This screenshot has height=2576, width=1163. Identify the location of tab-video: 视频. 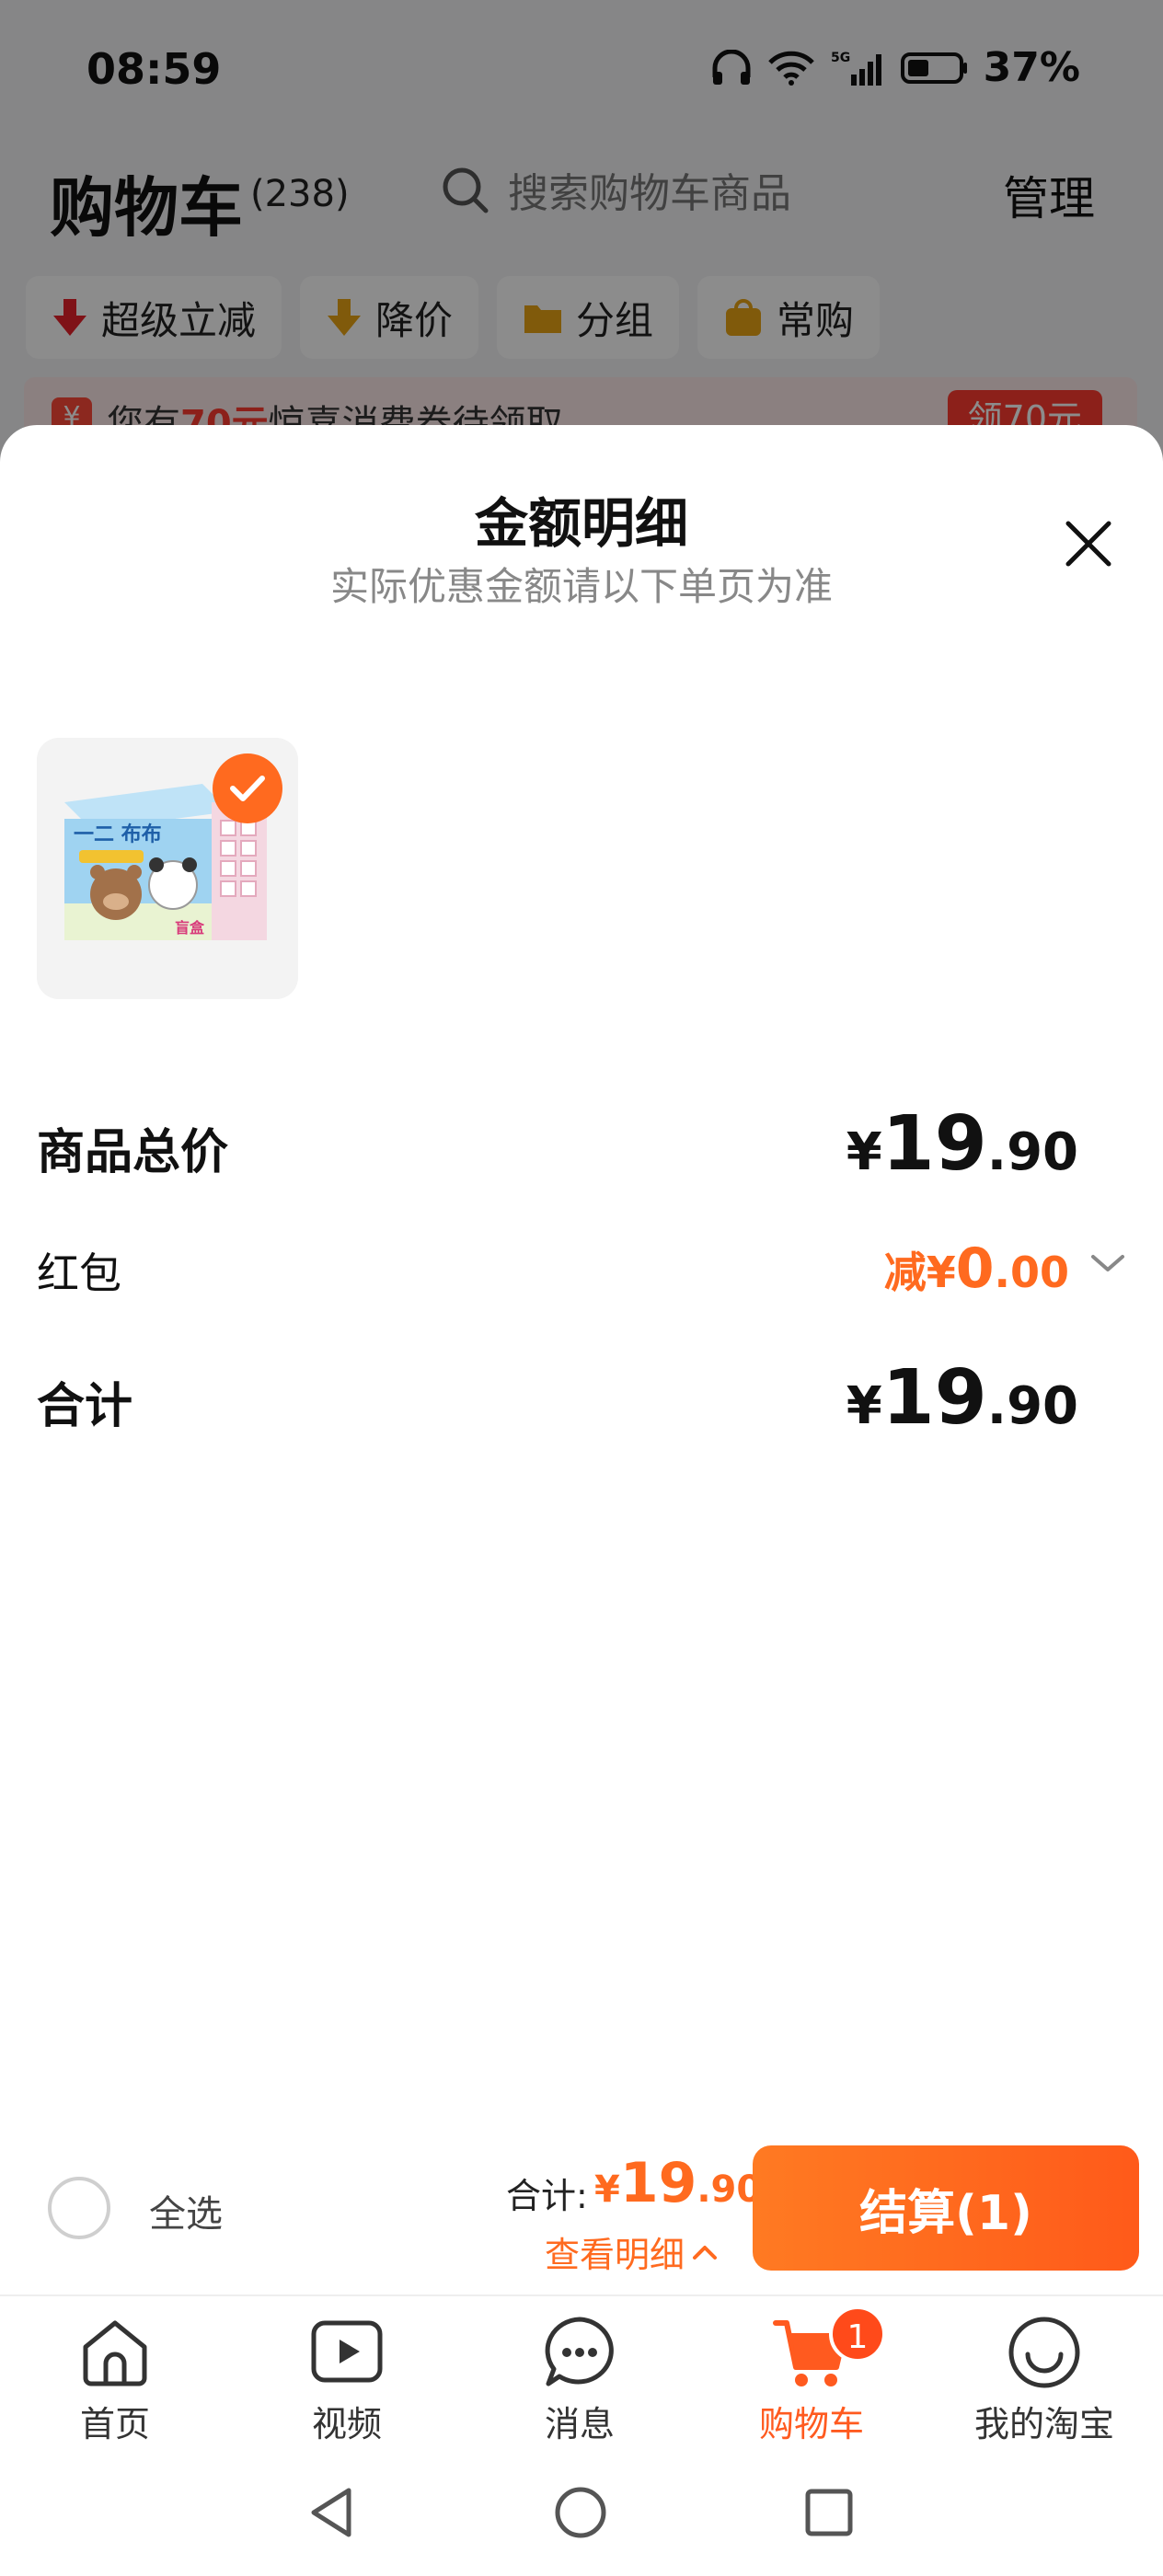
(347, 2378).